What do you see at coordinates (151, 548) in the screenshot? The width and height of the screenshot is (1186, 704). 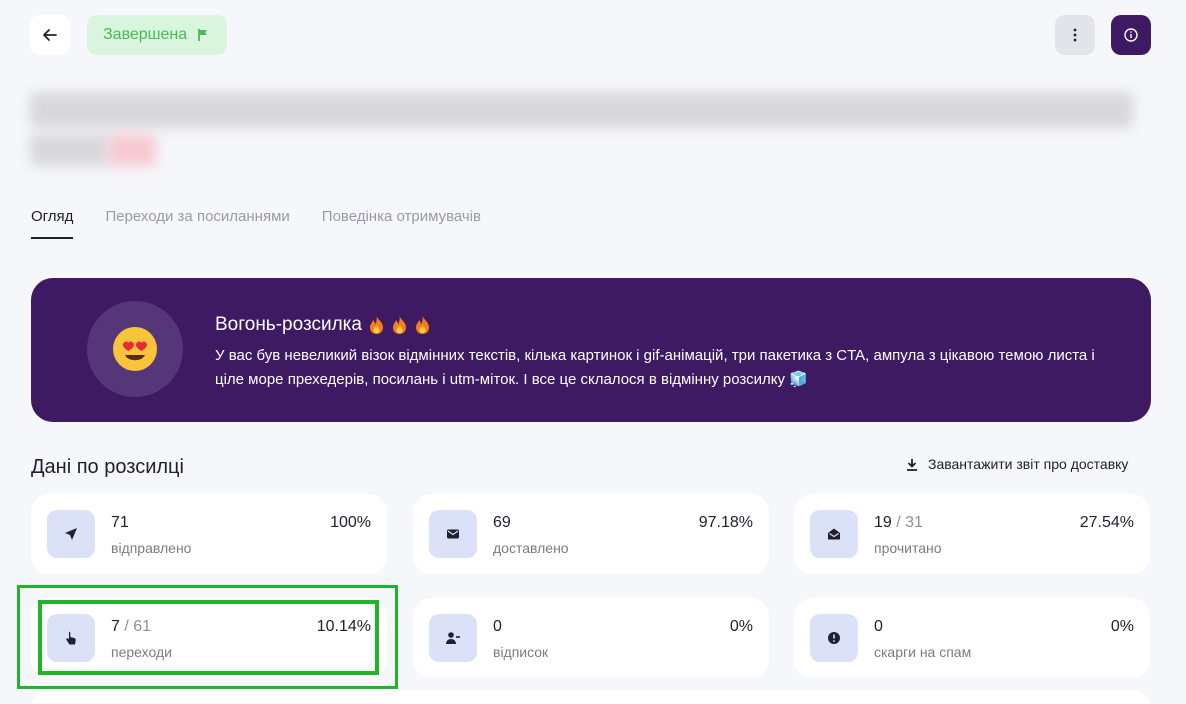 I see `stat-label: відправлено` at bounding box center [151, 548].